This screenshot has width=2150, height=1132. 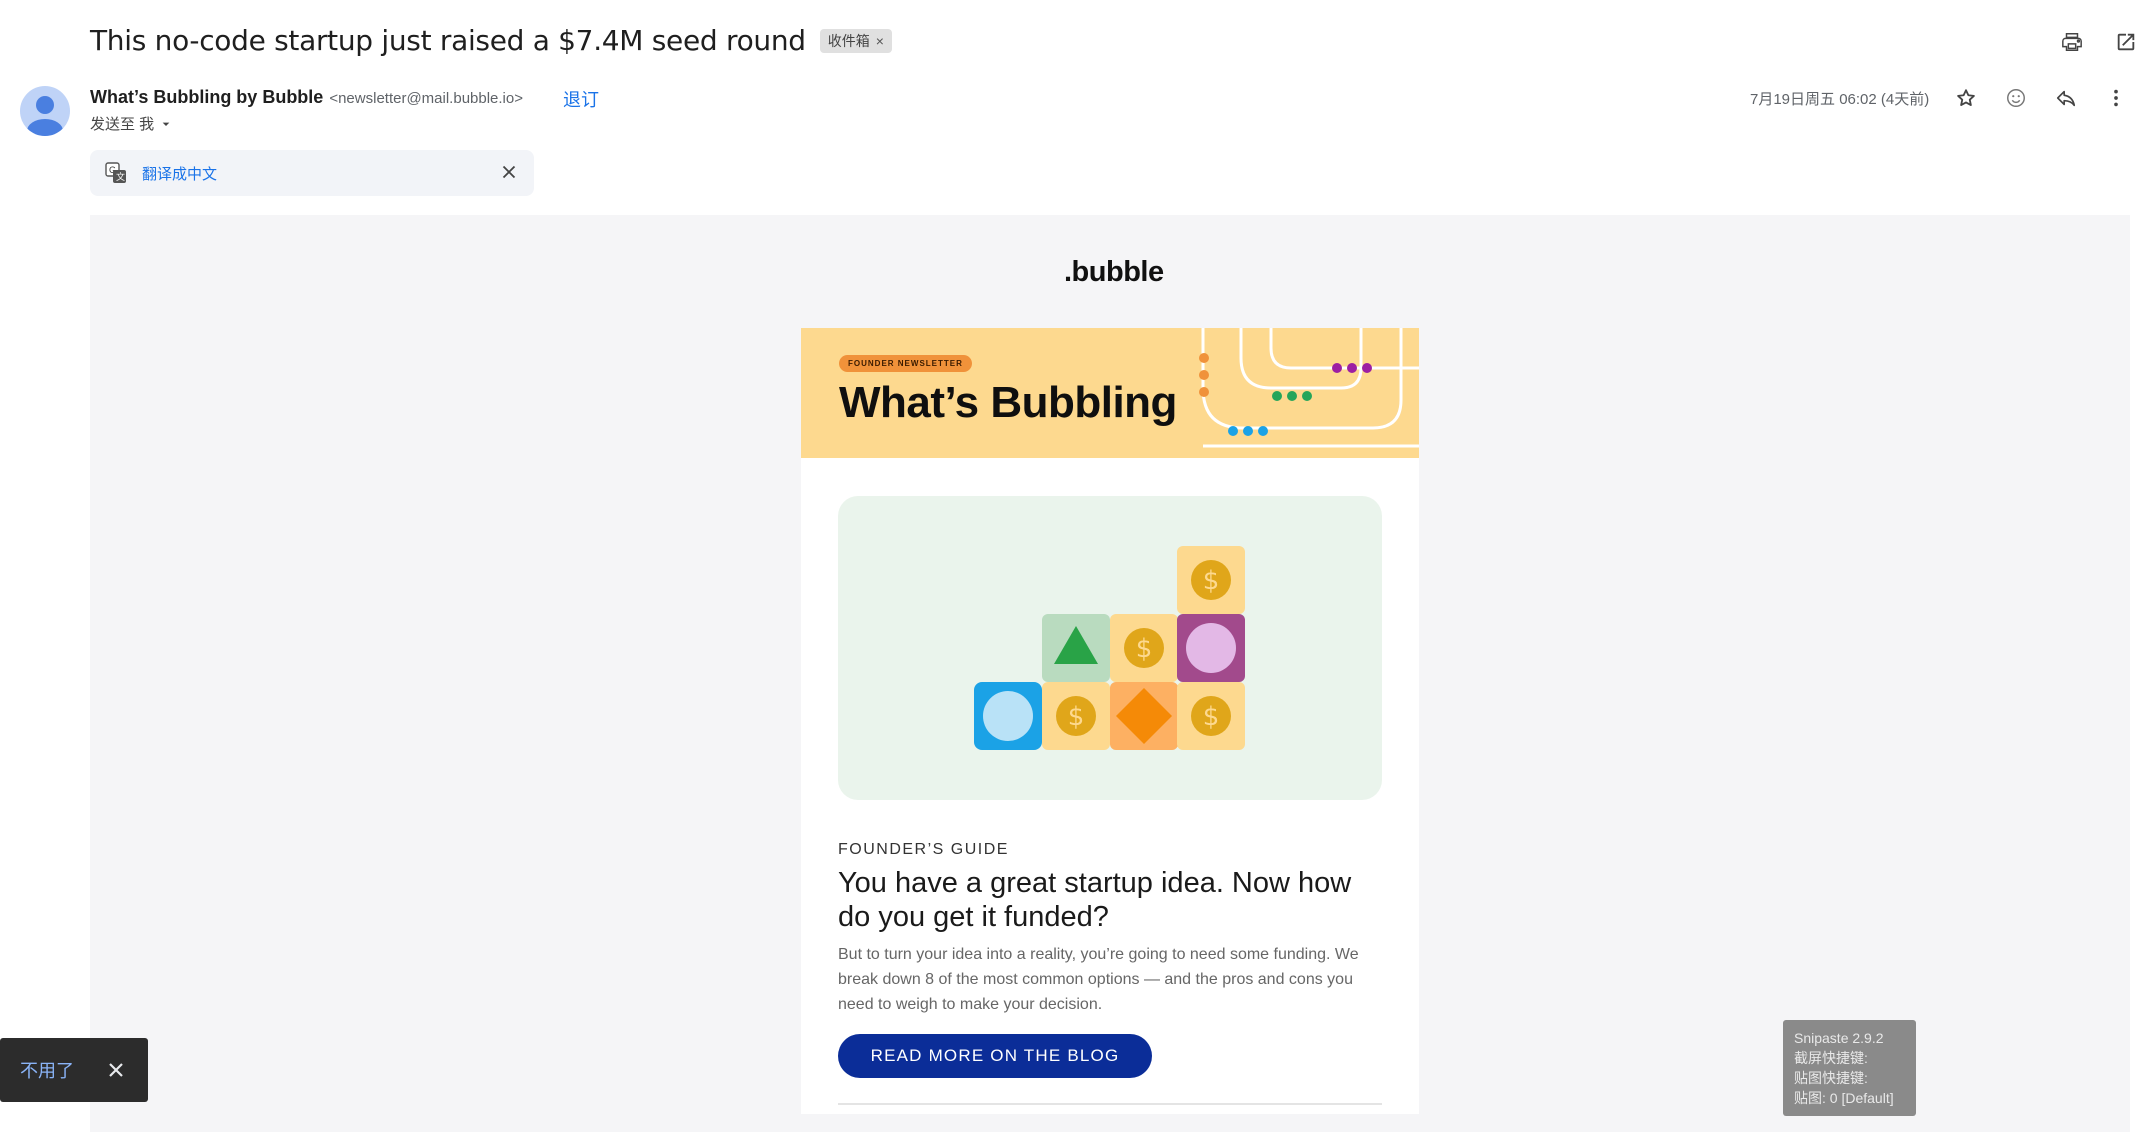 I want to click on bubble-logo: .bubble, so click(x=1114, y=272).